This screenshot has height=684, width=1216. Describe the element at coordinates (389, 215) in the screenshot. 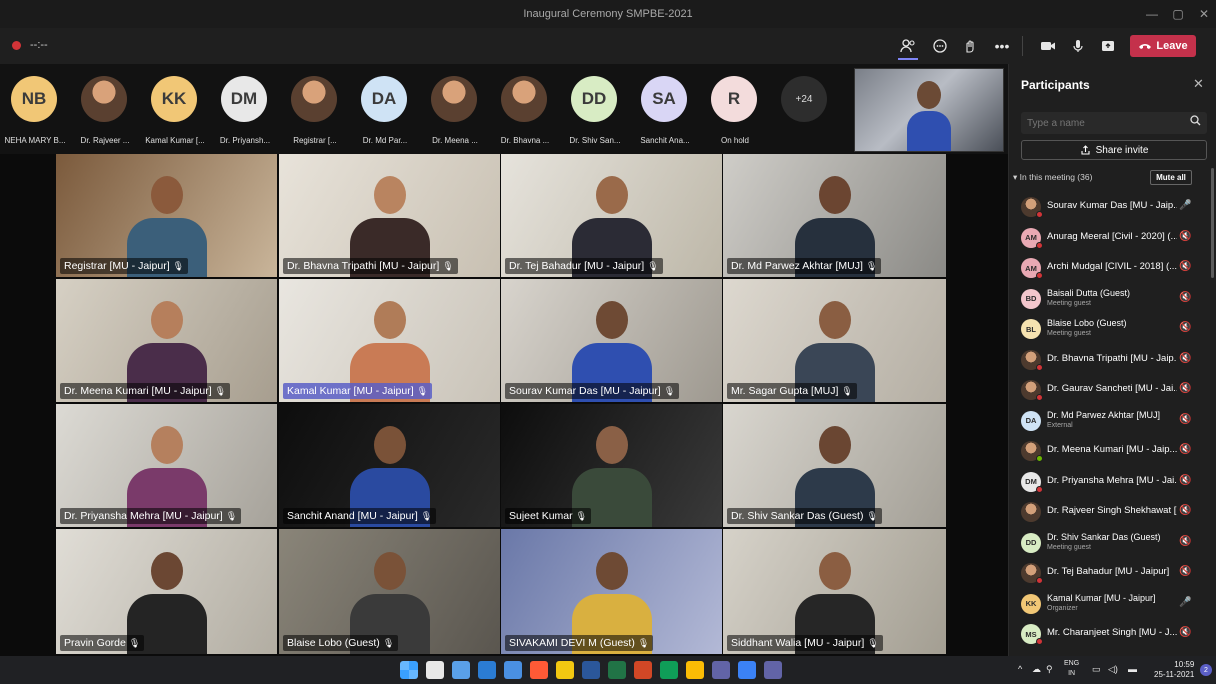

I see `video-tile: Dr. Bhavna Tripathi [MU - Jaipur] 🎙` at that location.